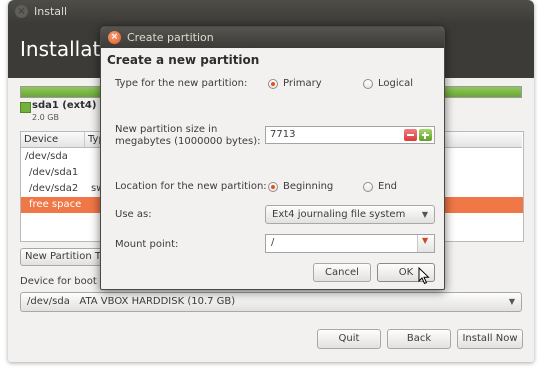 Image resolution: width=540 pixels, height=368 pixels. I want to click on minus-icon, so click(410, 135).